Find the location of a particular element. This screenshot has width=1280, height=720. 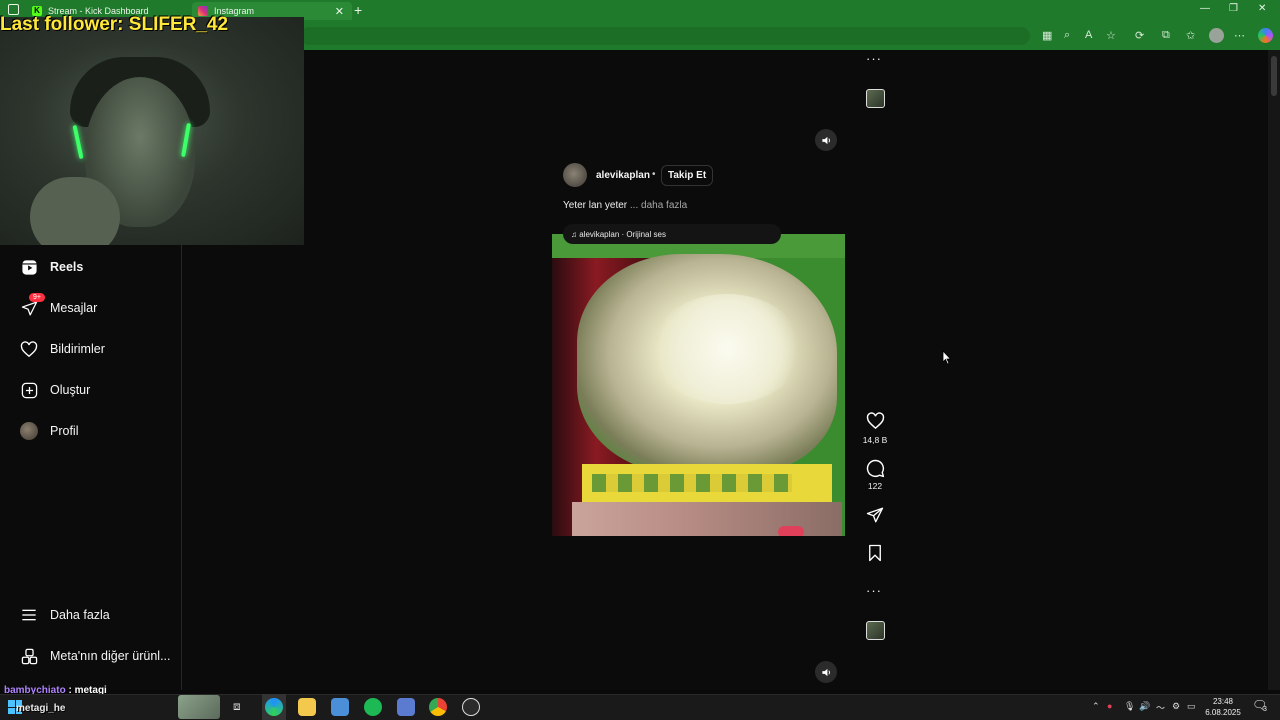

comment-count: 122 is located at coordinates (875, 486).